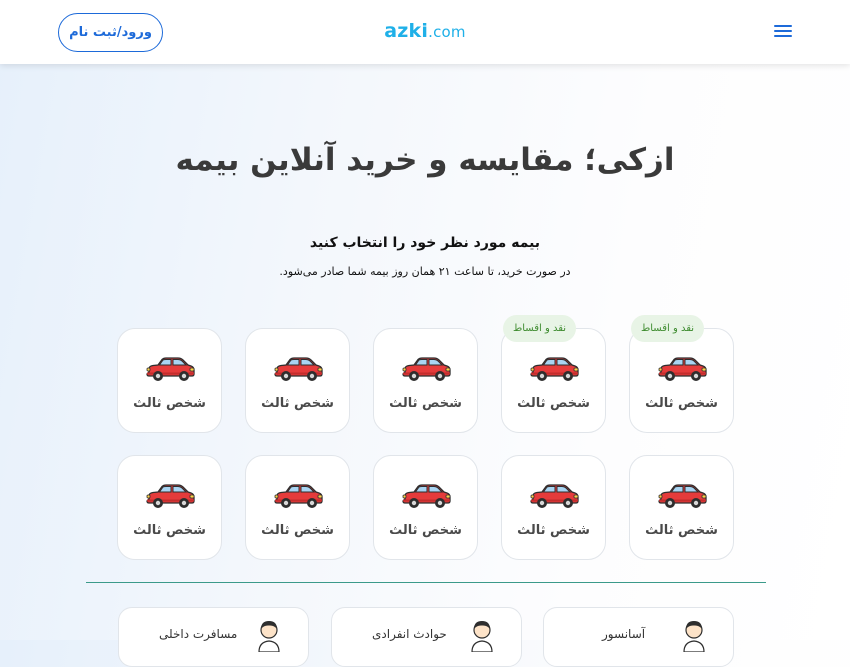 Image resolution: width=850 pixels, height=667 pixels. Describe the element at coordinates (425, 243) in the screenshot. I see `select-insurance-heading: بیمه مورد نظر خود را انتخاب کنید` at that location.